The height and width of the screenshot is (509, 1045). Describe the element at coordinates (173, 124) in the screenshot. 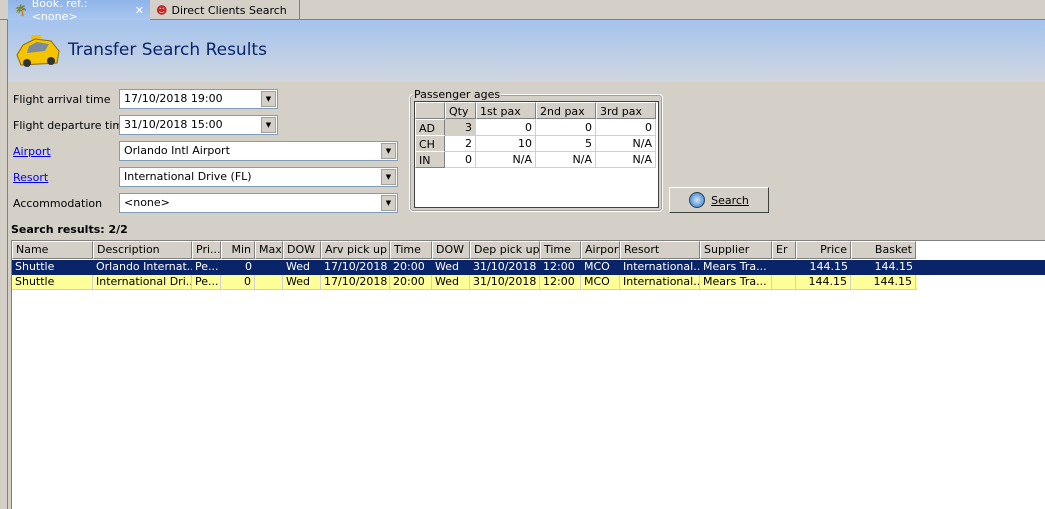

I see `departure-value: 31/10/2018 15:00` at that location.